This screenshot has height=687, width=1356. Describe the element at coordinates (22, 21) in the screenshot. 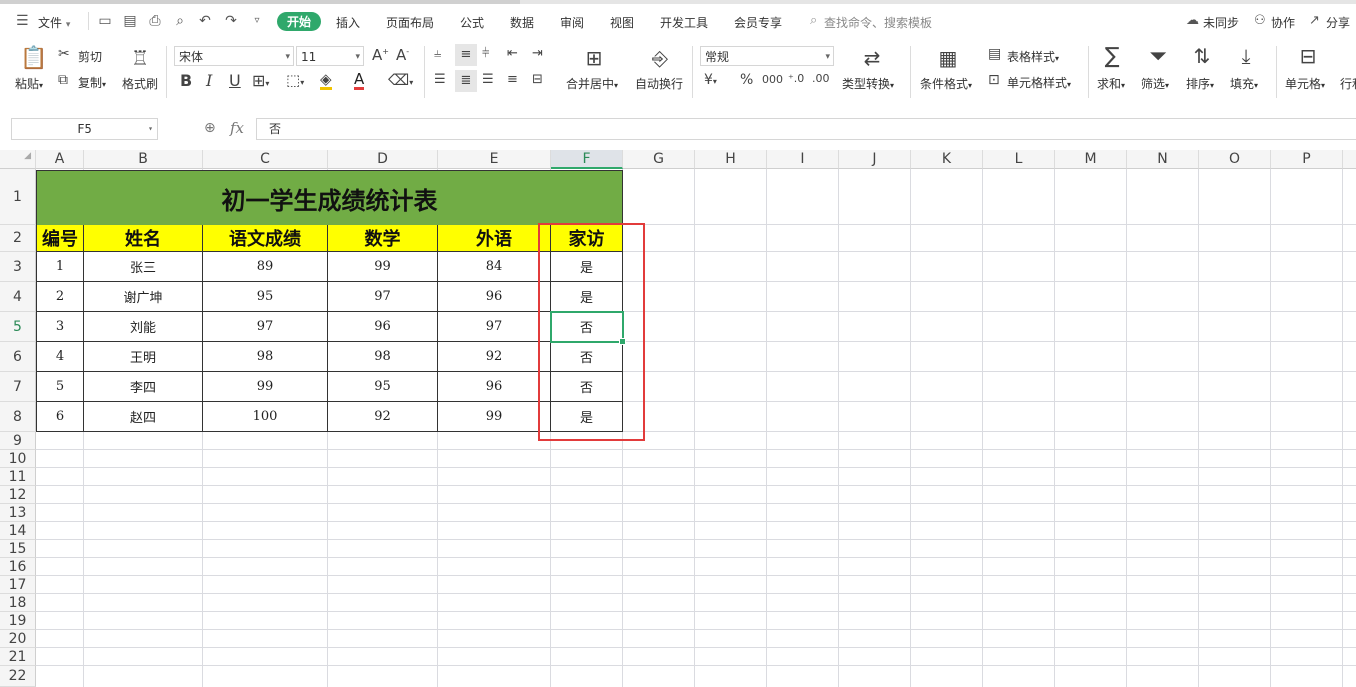

I see `hamburger-icon: ☰` at that location.